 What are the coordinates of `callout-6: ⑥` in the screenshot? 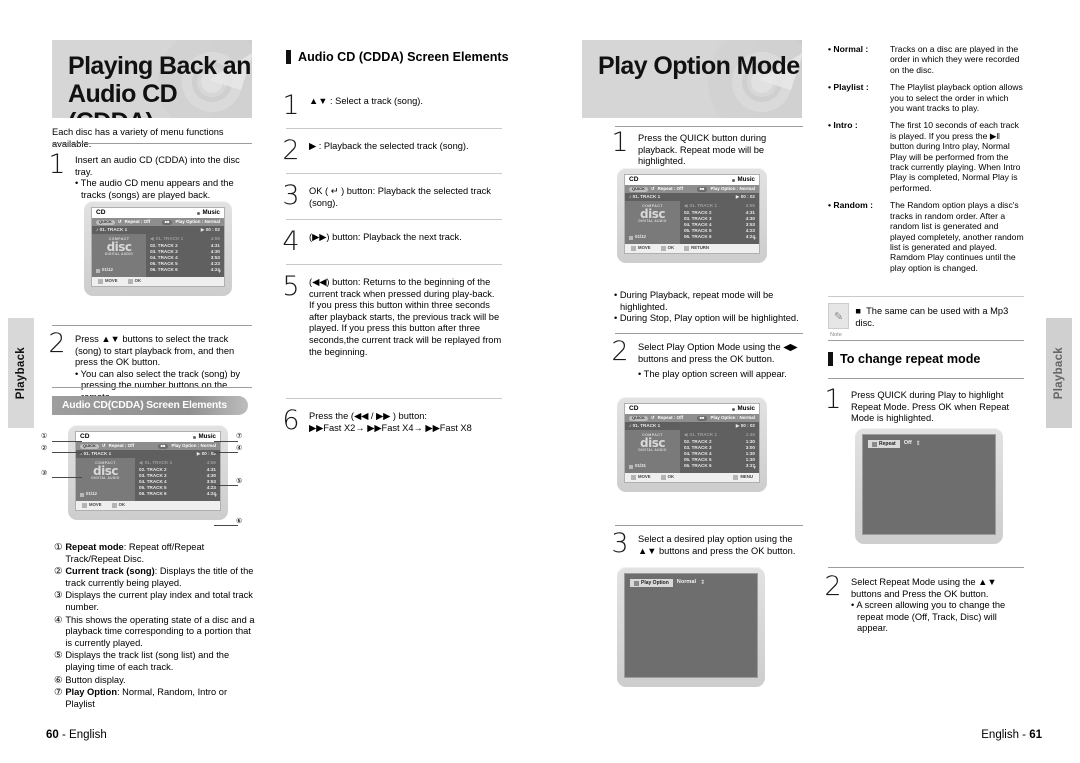 It's located at (239, 521).